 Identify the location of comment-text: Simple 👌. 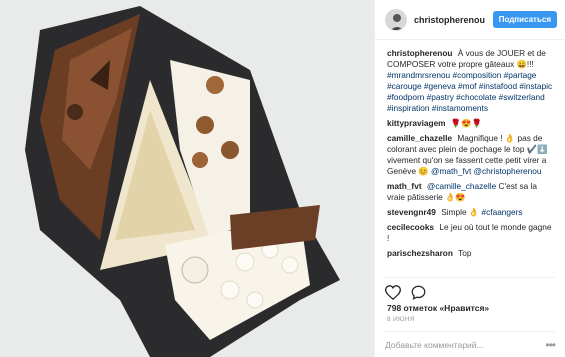
(460, 212).